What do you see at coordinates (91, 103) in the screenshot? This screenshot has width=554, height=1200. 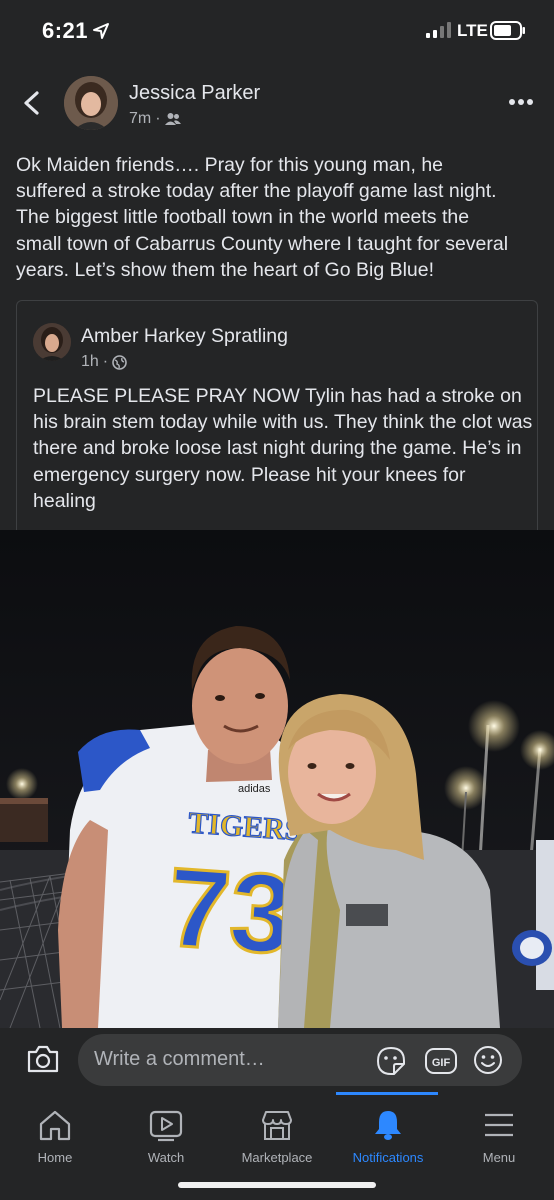 I see `author-avatar` at bounding box center [91, 103].